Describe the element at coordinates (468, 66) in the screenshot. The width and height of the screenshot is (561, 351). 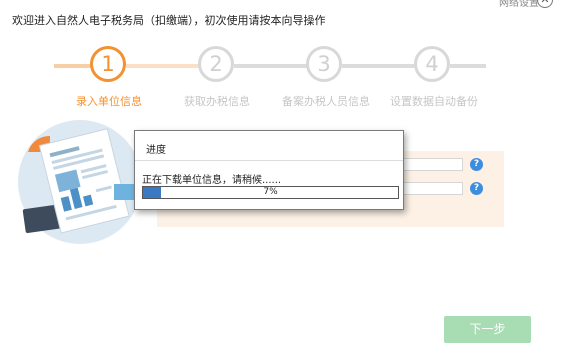
I see `step-connector-right-tail` at that location.